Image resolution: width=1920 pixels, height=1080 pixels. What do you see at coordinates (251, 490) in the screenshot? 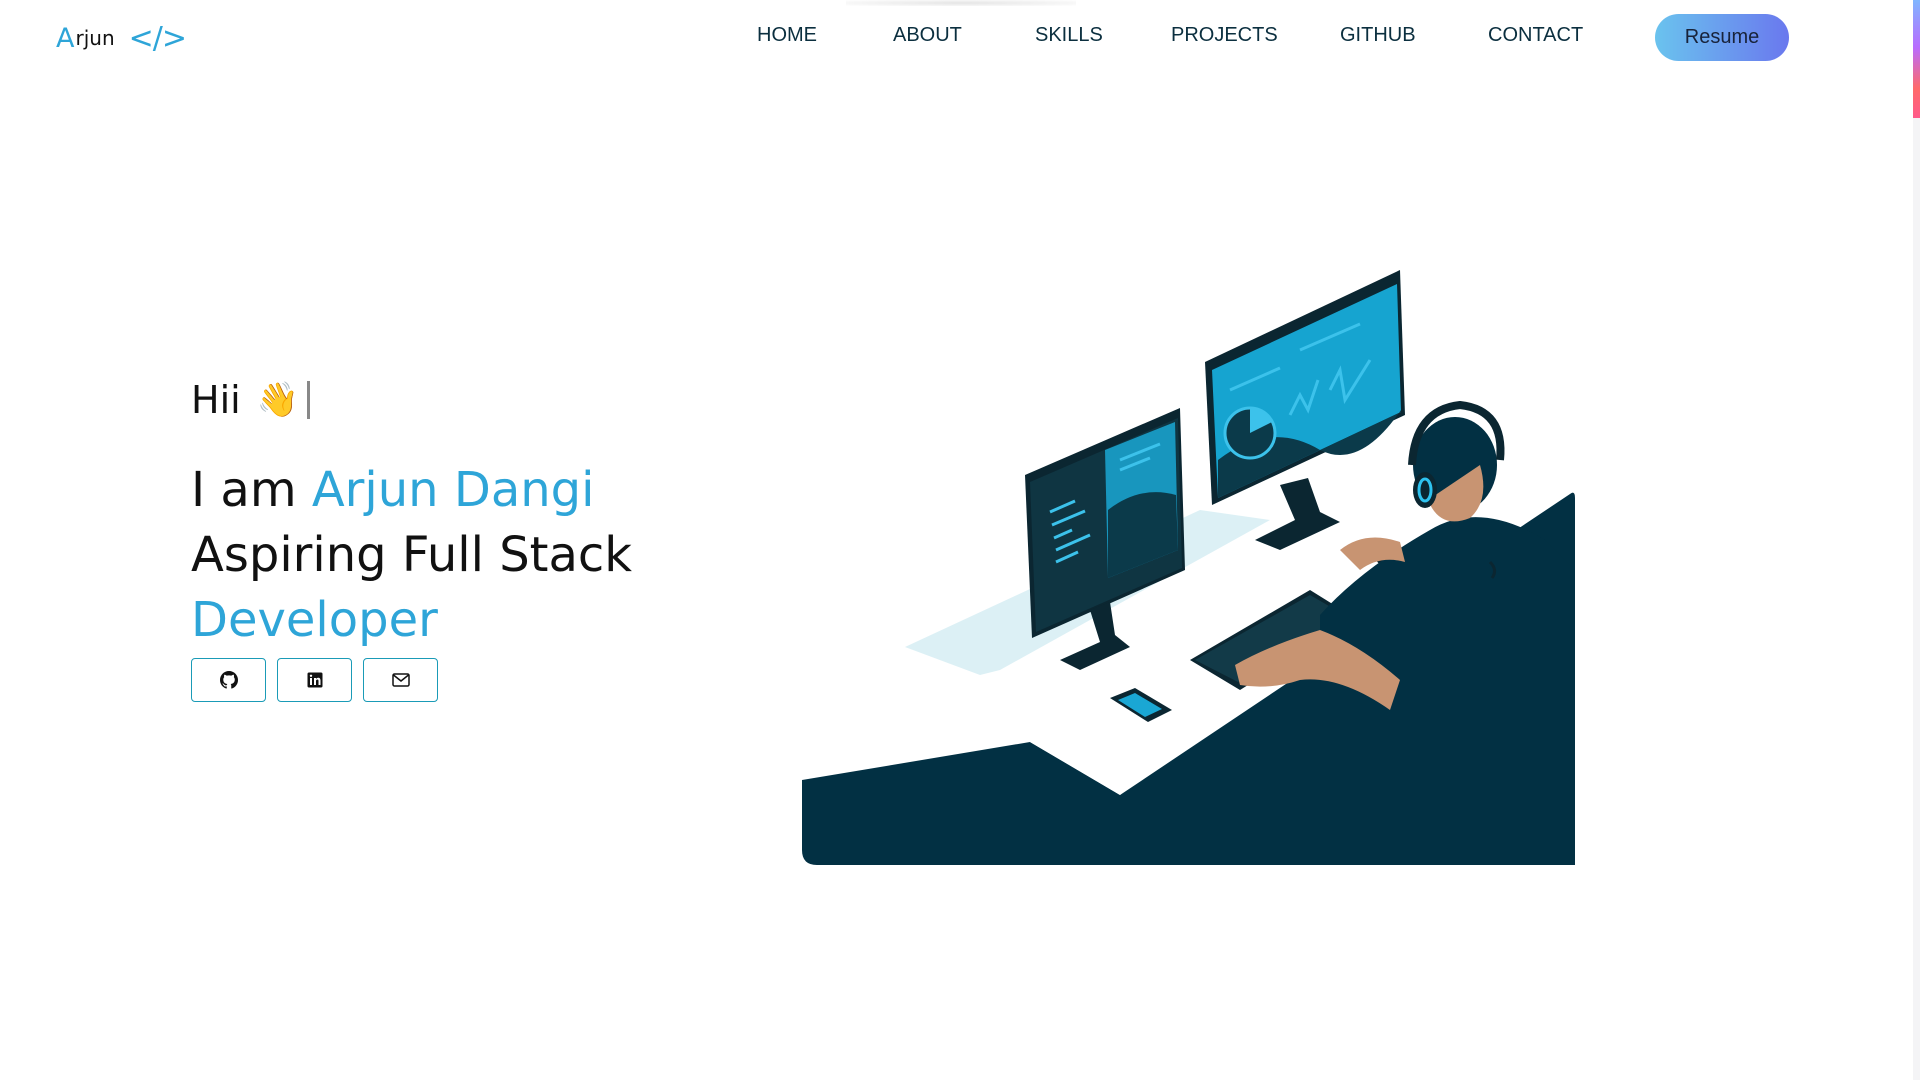
I see `intro-prefix: I am` at bounding box center [251, 490].